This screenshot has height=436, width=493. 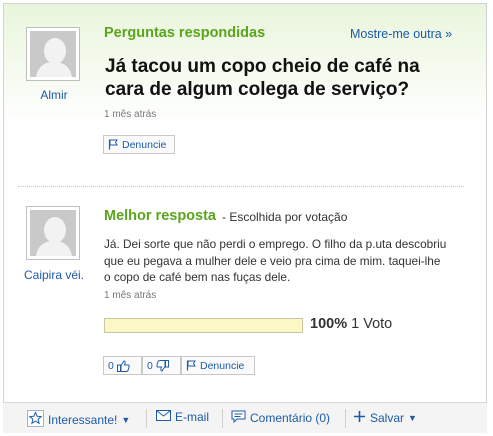 I want to click on question-time: 1 mês atrás, so click(x=130, y=114).